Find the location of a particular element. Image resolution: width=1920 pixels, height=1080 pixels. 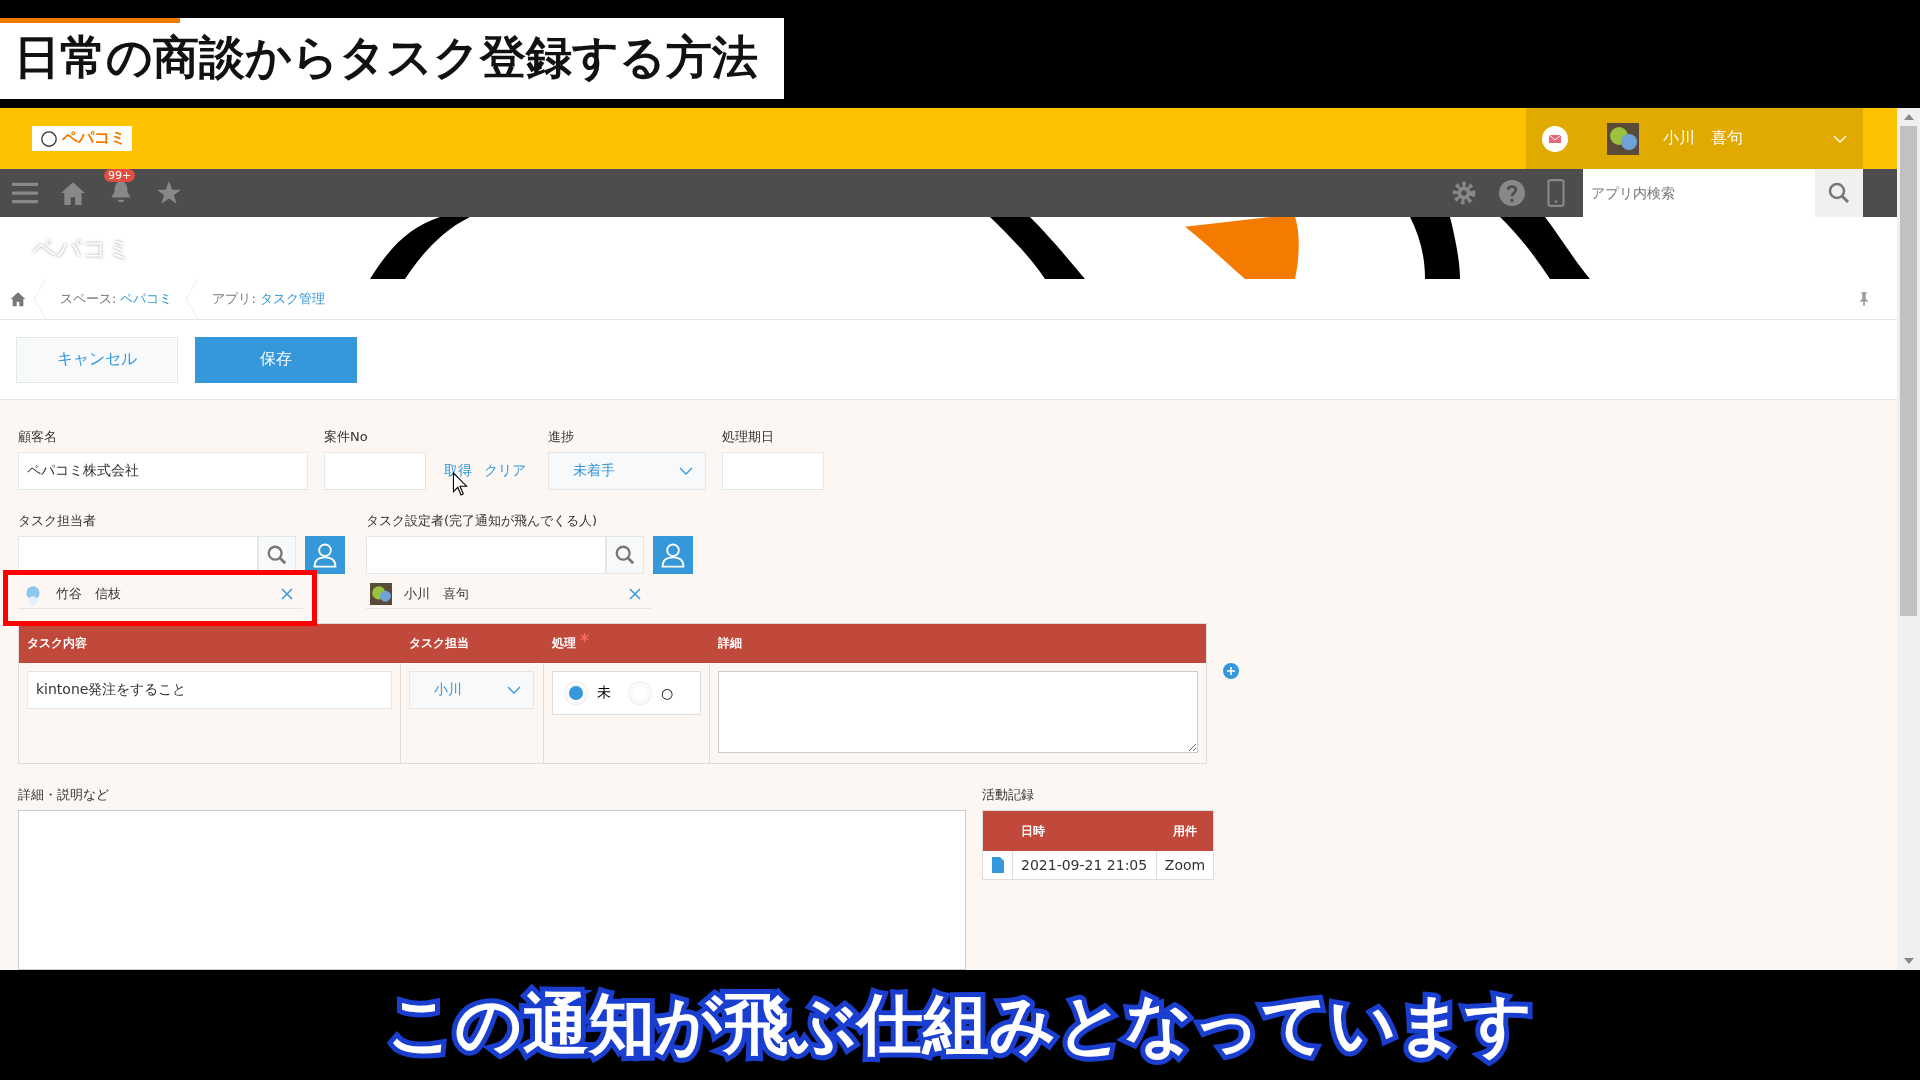

date-field is located at coordinates (773, 471).